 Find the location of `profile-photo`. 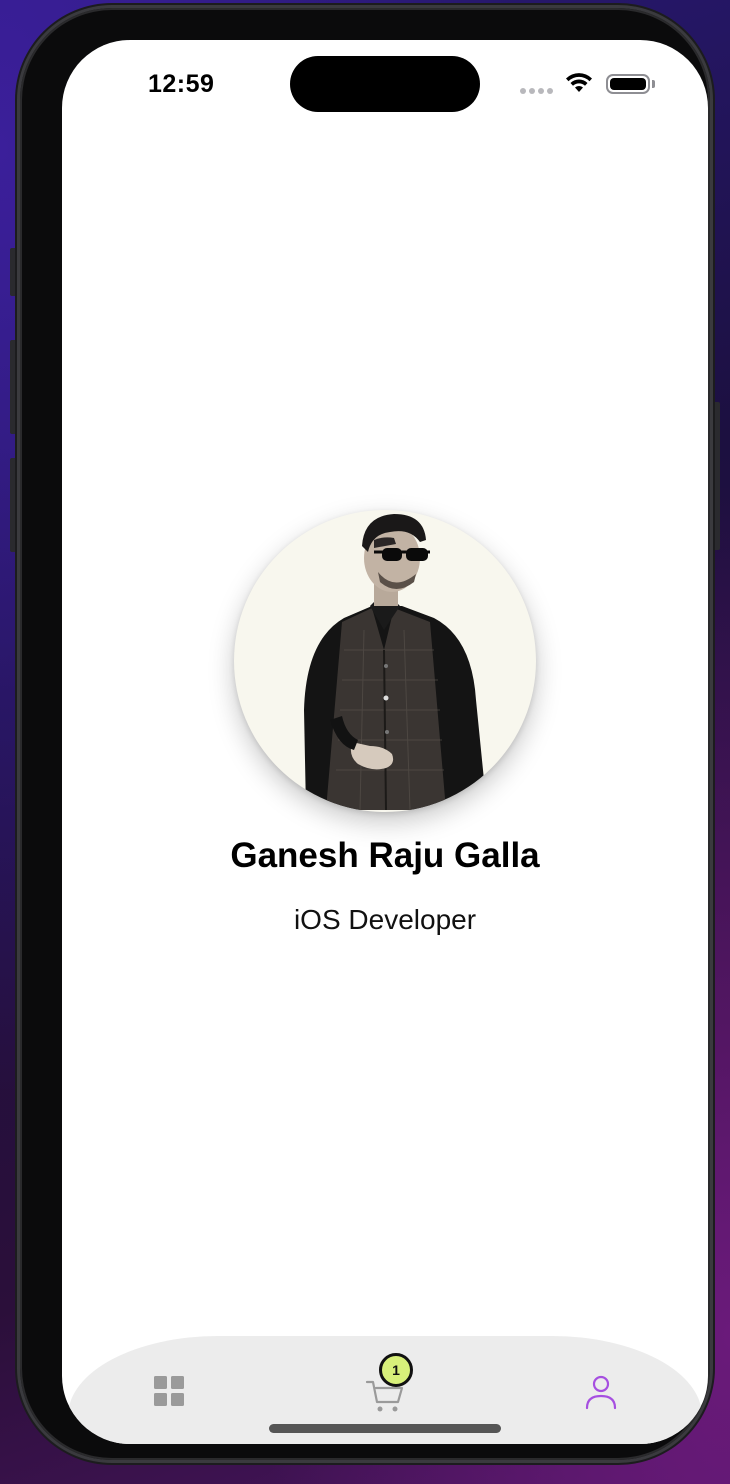

profile-photo is located at coordinates (385, 661).